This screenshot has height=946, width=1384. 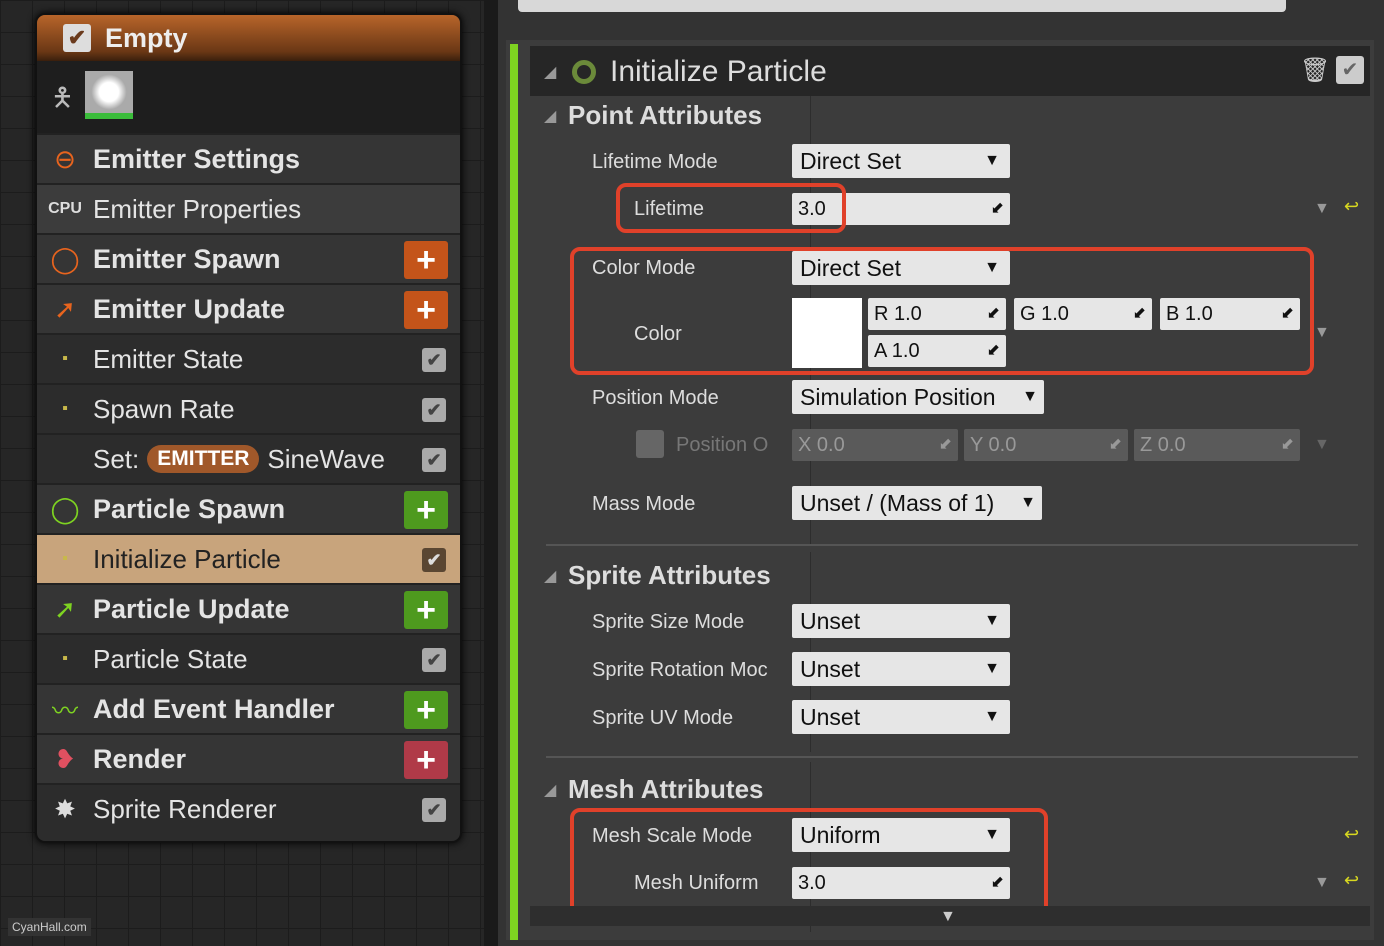 What do you see at coordinates (550, 576) in the screenshot?
I see `sprite-collapse-icon: ◢` at bounding box center [550, 576].